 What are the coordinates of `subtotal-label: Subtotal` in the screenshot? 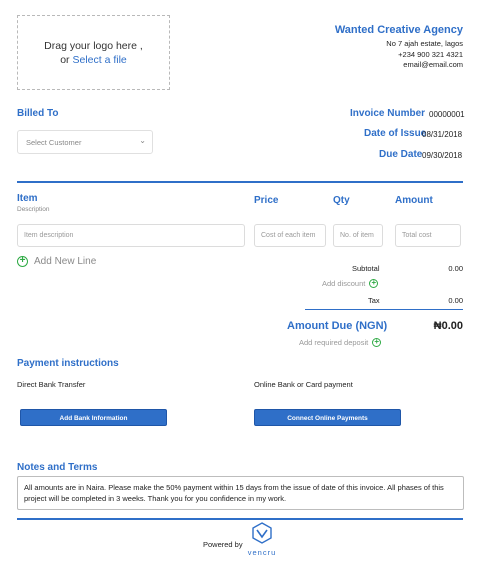 It's located at (366, 268).